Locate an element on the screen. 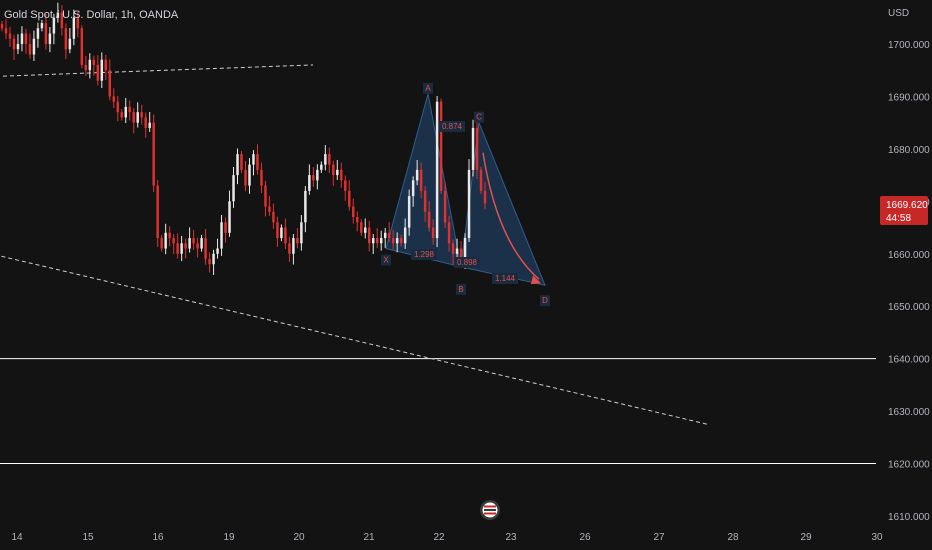  time-tick-label: 28 is located at coordinates (733, 537).